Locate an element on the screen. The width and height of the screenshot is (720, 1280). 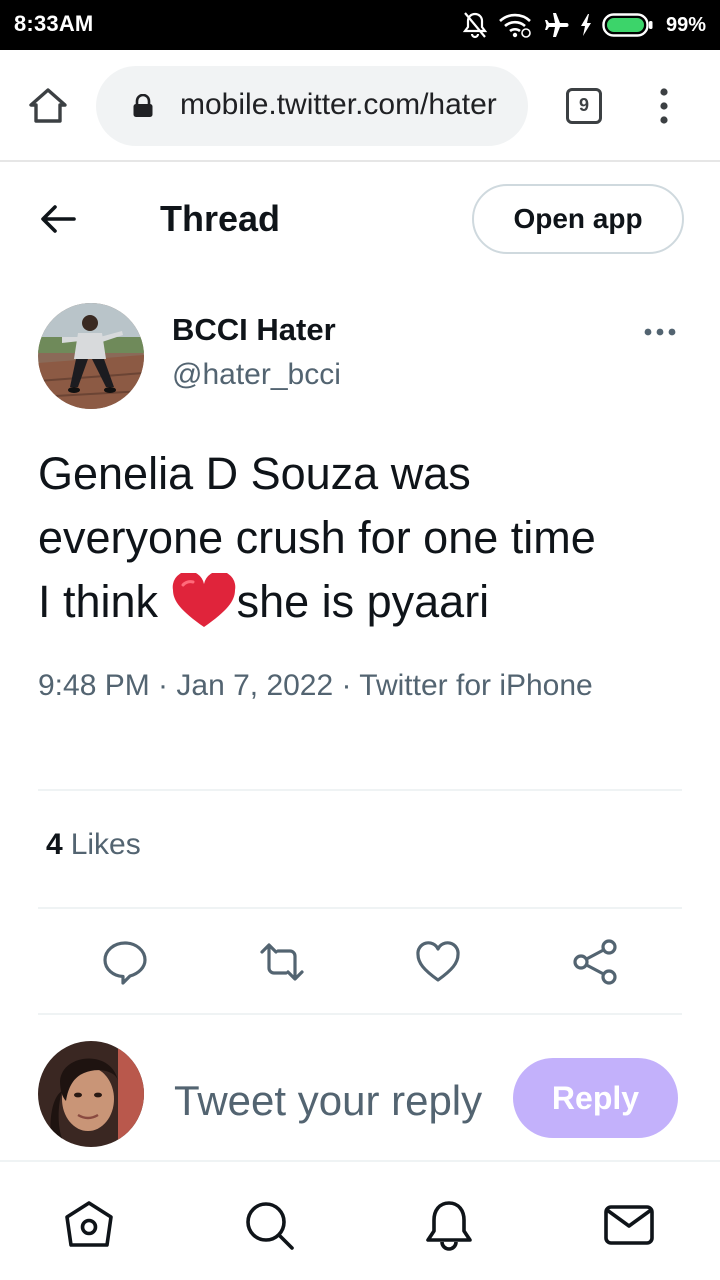
user-avatar is located at coordinates (91, 1094).